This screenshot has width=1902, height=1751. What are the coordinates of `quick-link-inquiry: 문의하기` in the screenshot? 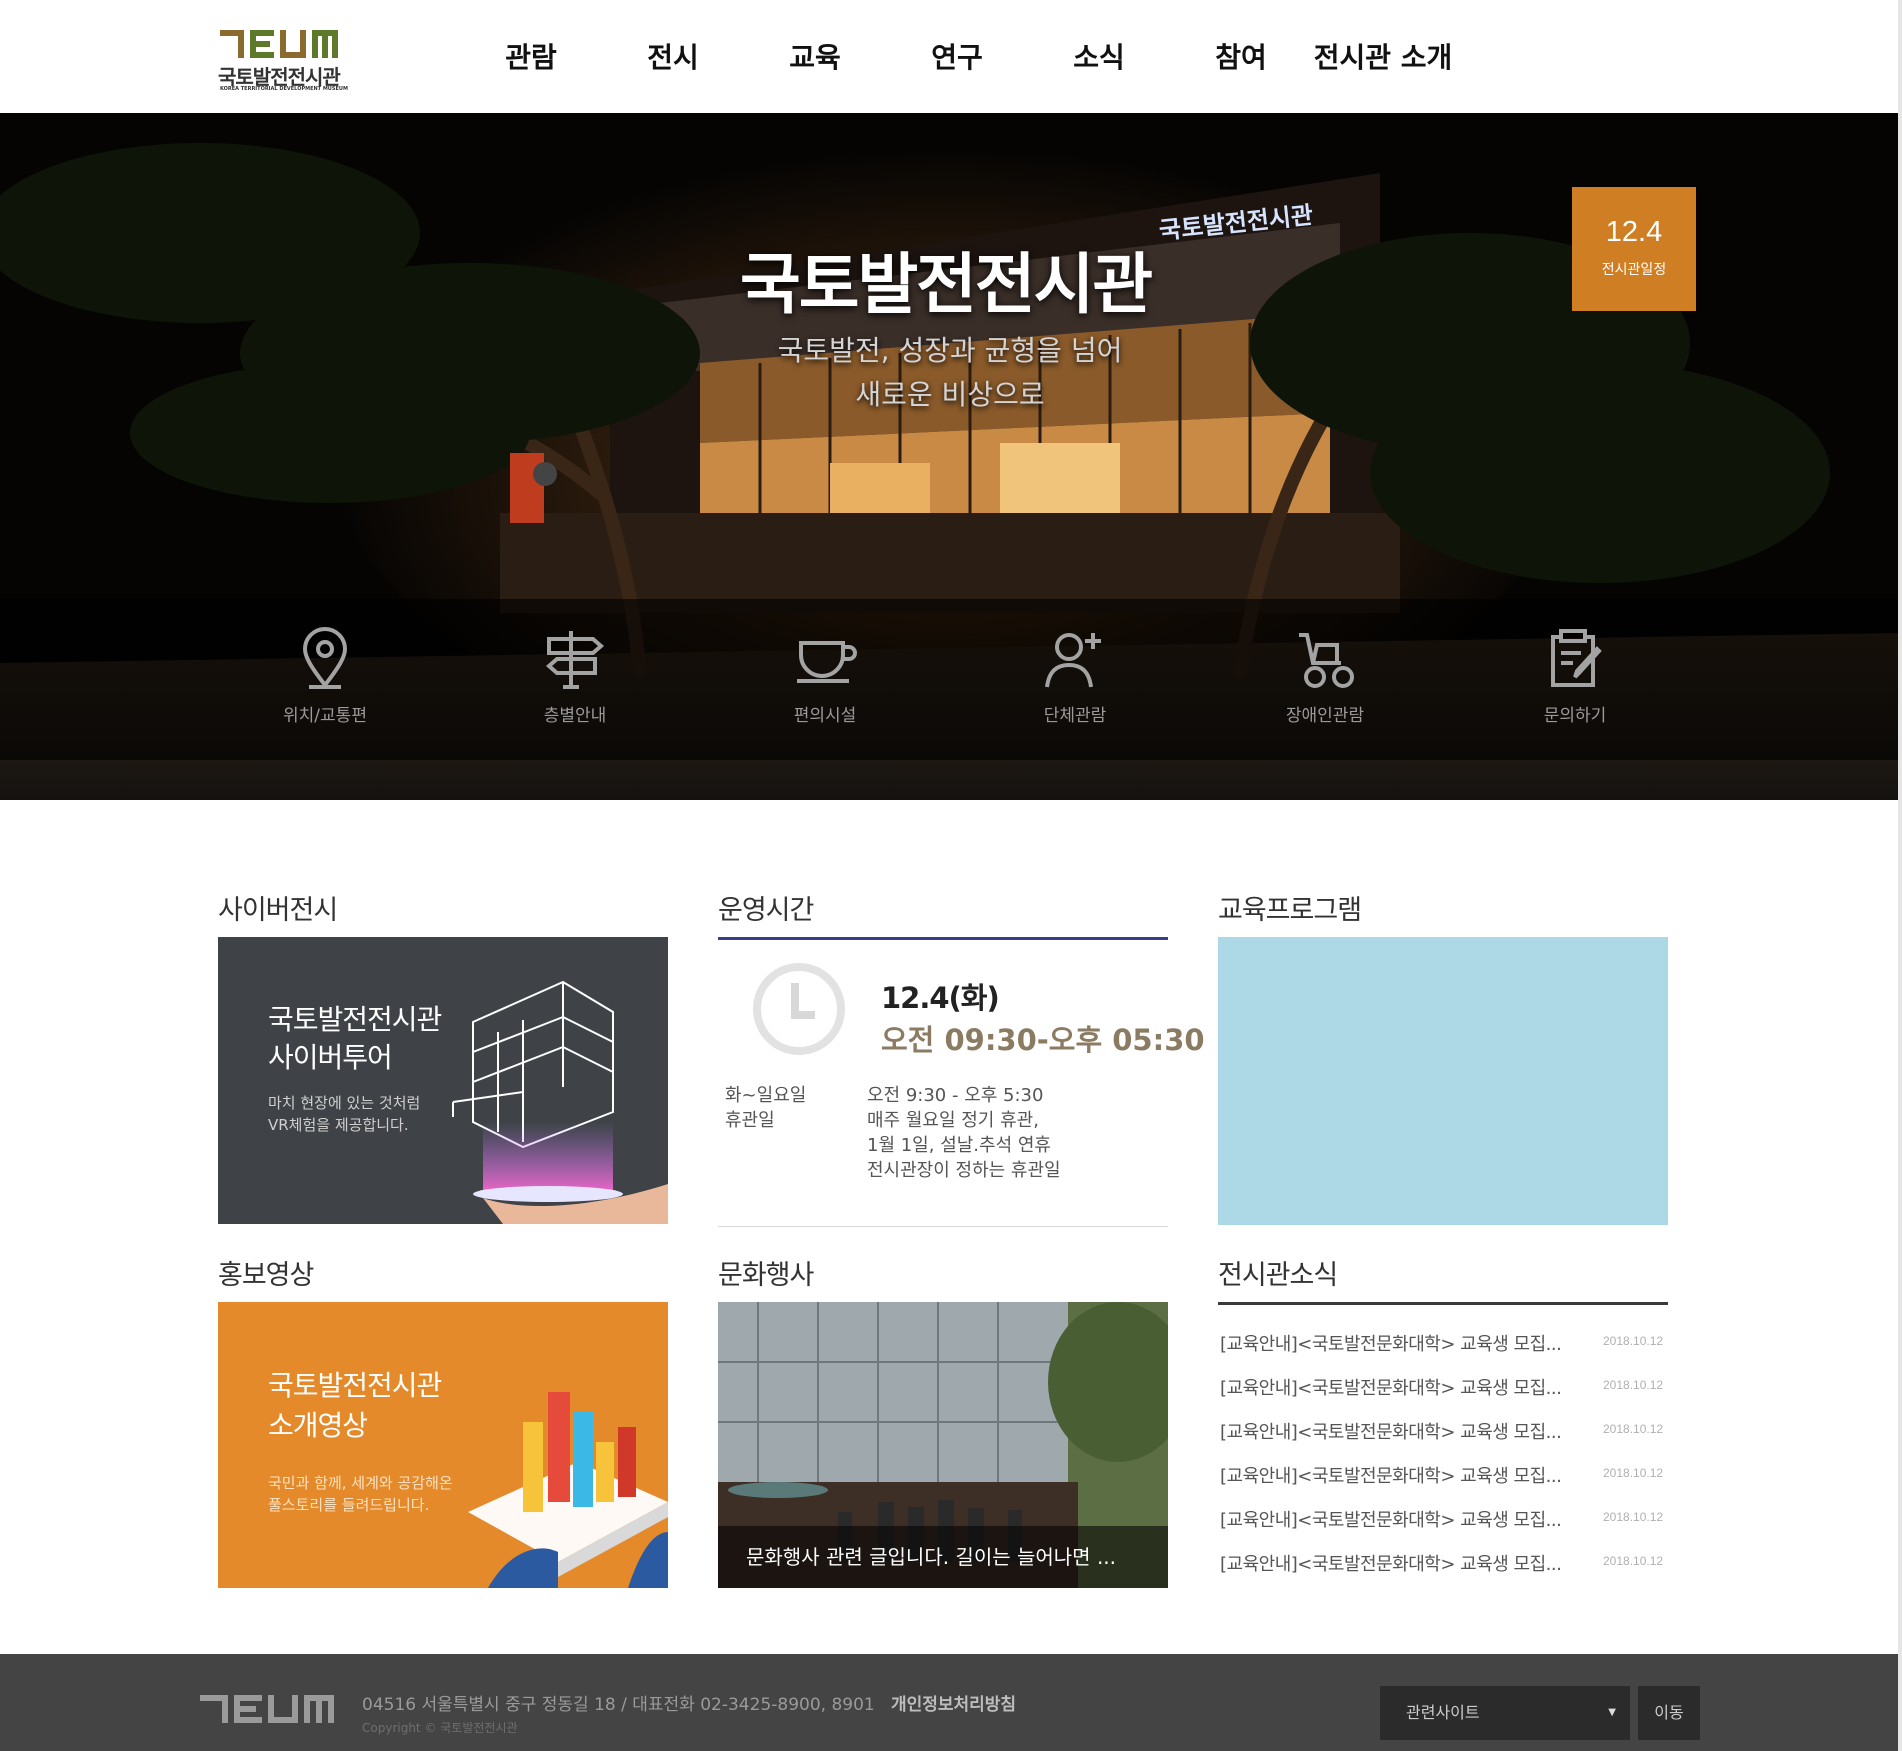 It's located at (1575, 679).